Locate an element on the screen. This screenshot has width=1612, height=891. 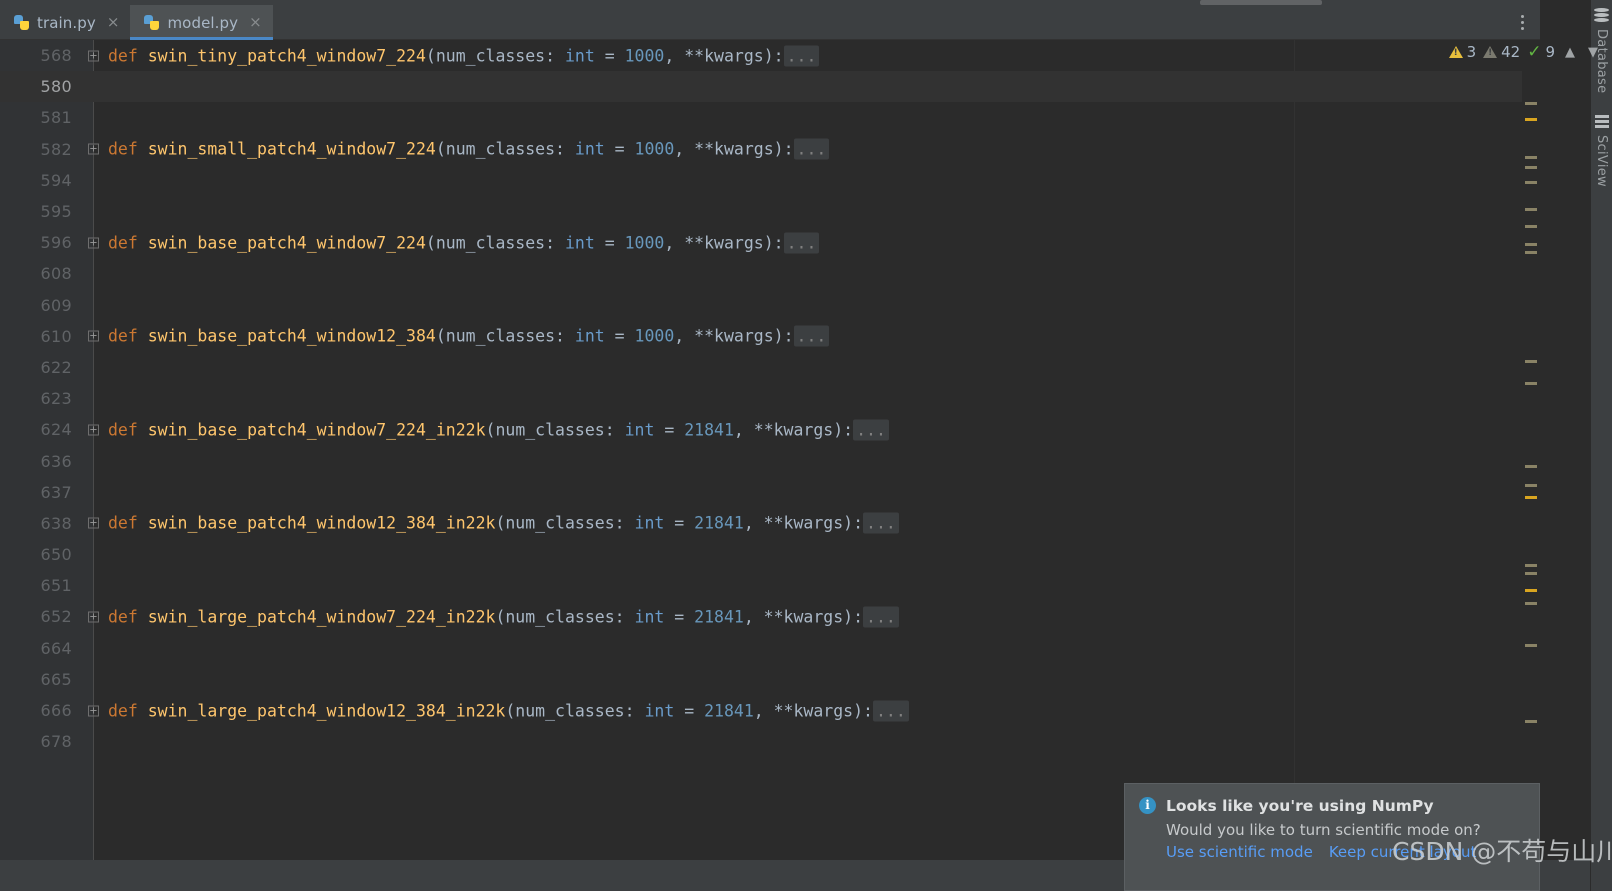
code-line: 651 is located at coordinates (770, 585).